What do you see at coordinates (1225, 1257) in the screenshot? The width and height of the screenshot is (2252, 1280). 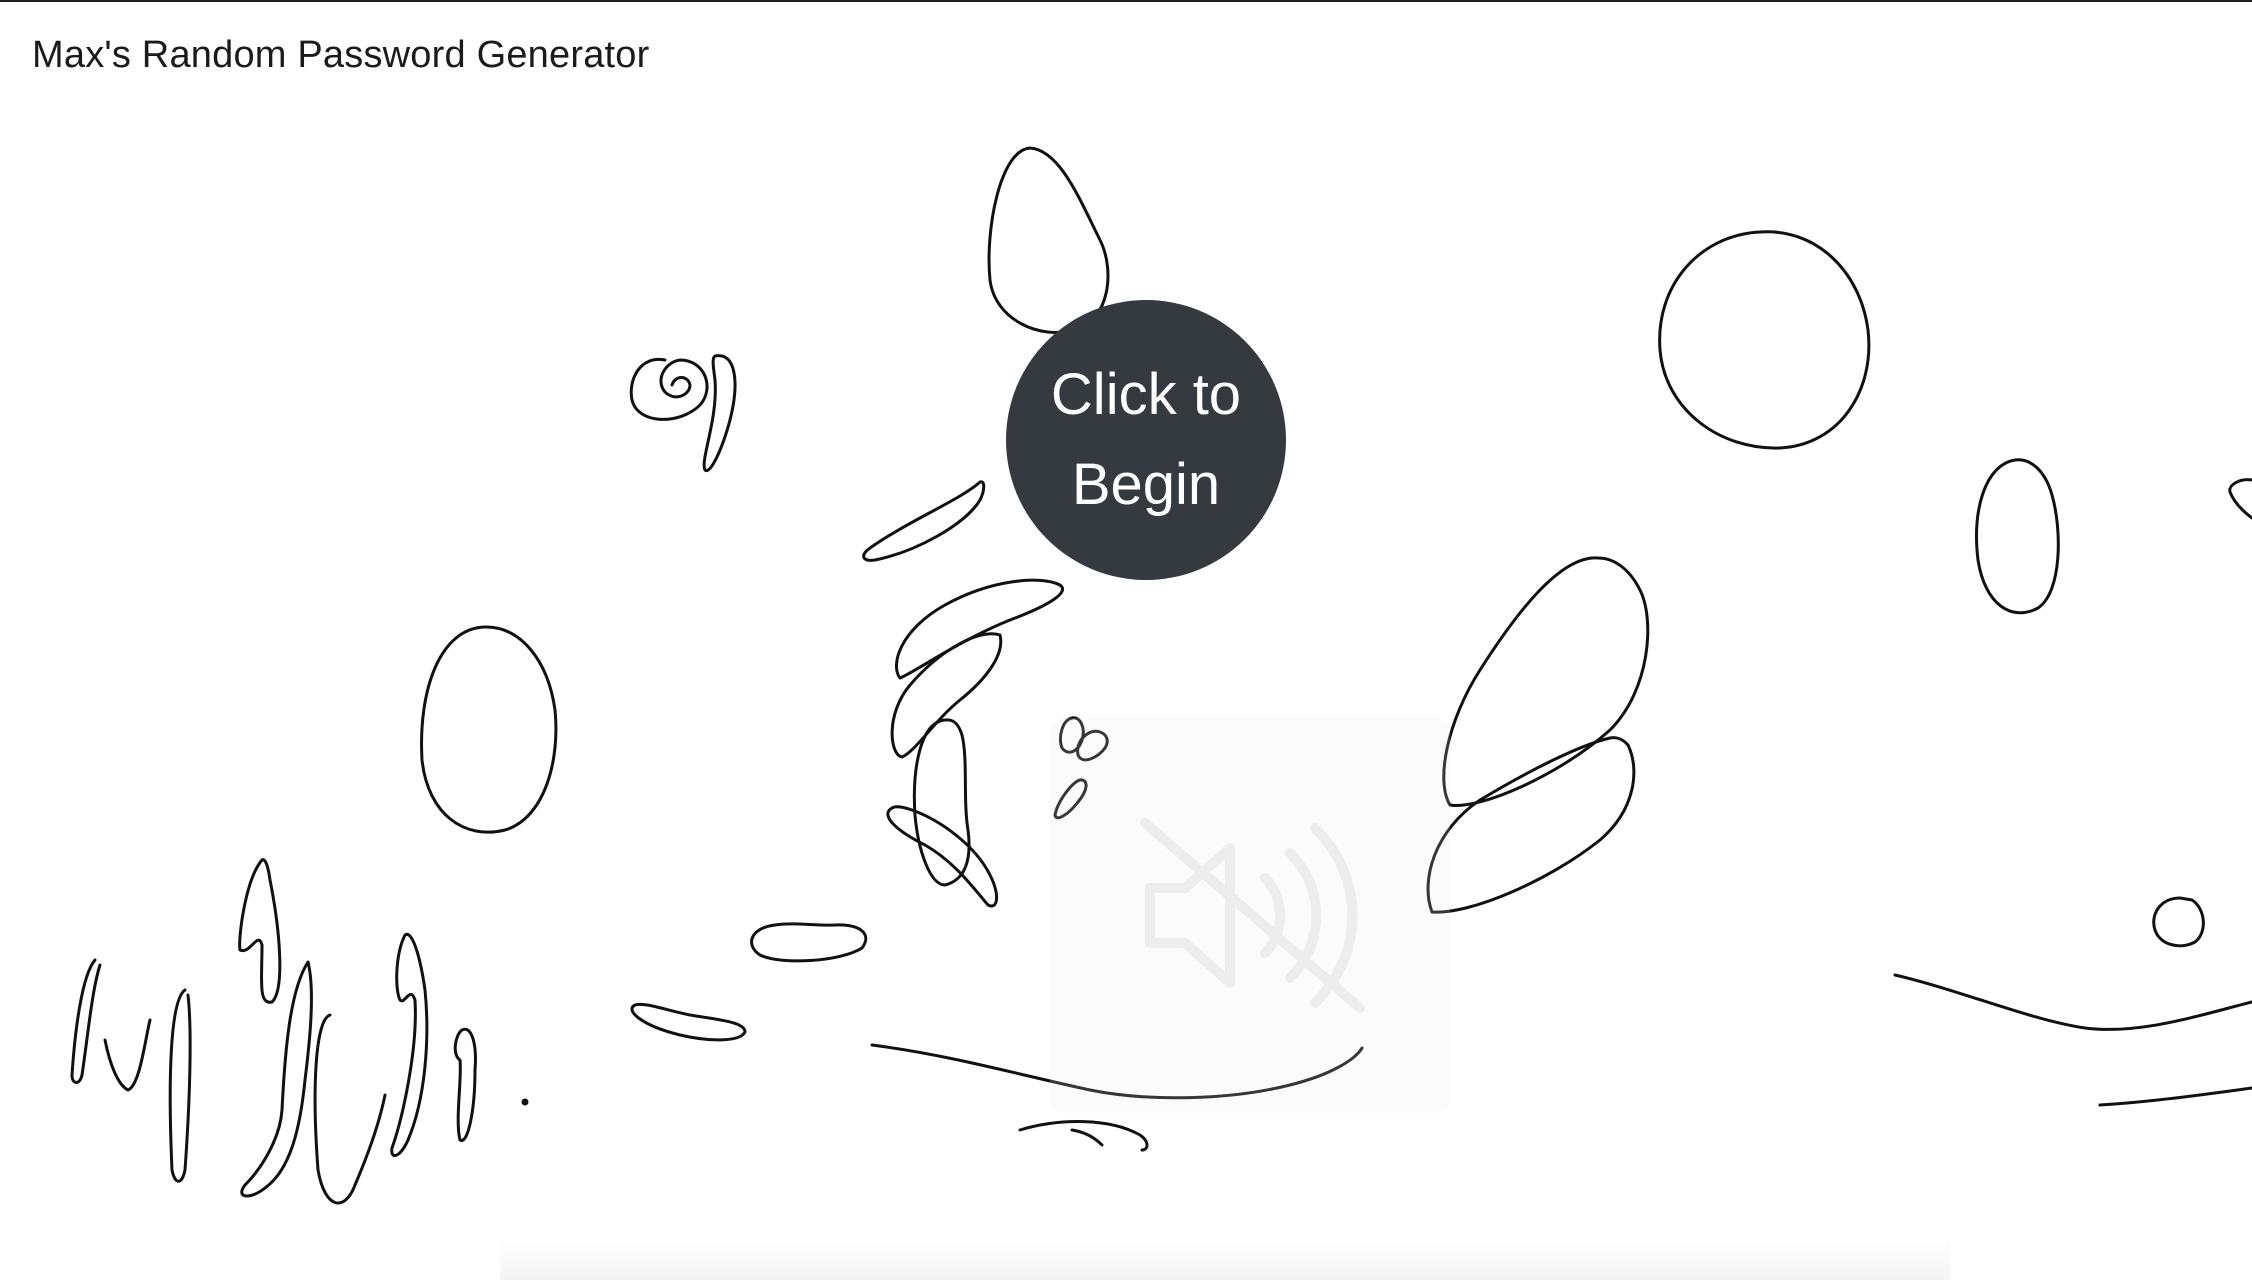 I see `bottom-shadow` at bounding box center [1225, 1257].